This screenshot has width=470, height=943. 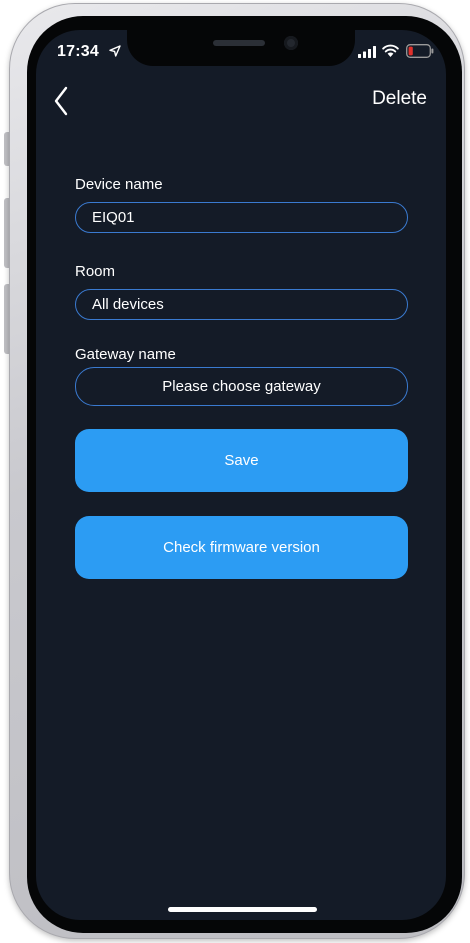 I want to click on battery-low-icon, so click(x=420, y=51).